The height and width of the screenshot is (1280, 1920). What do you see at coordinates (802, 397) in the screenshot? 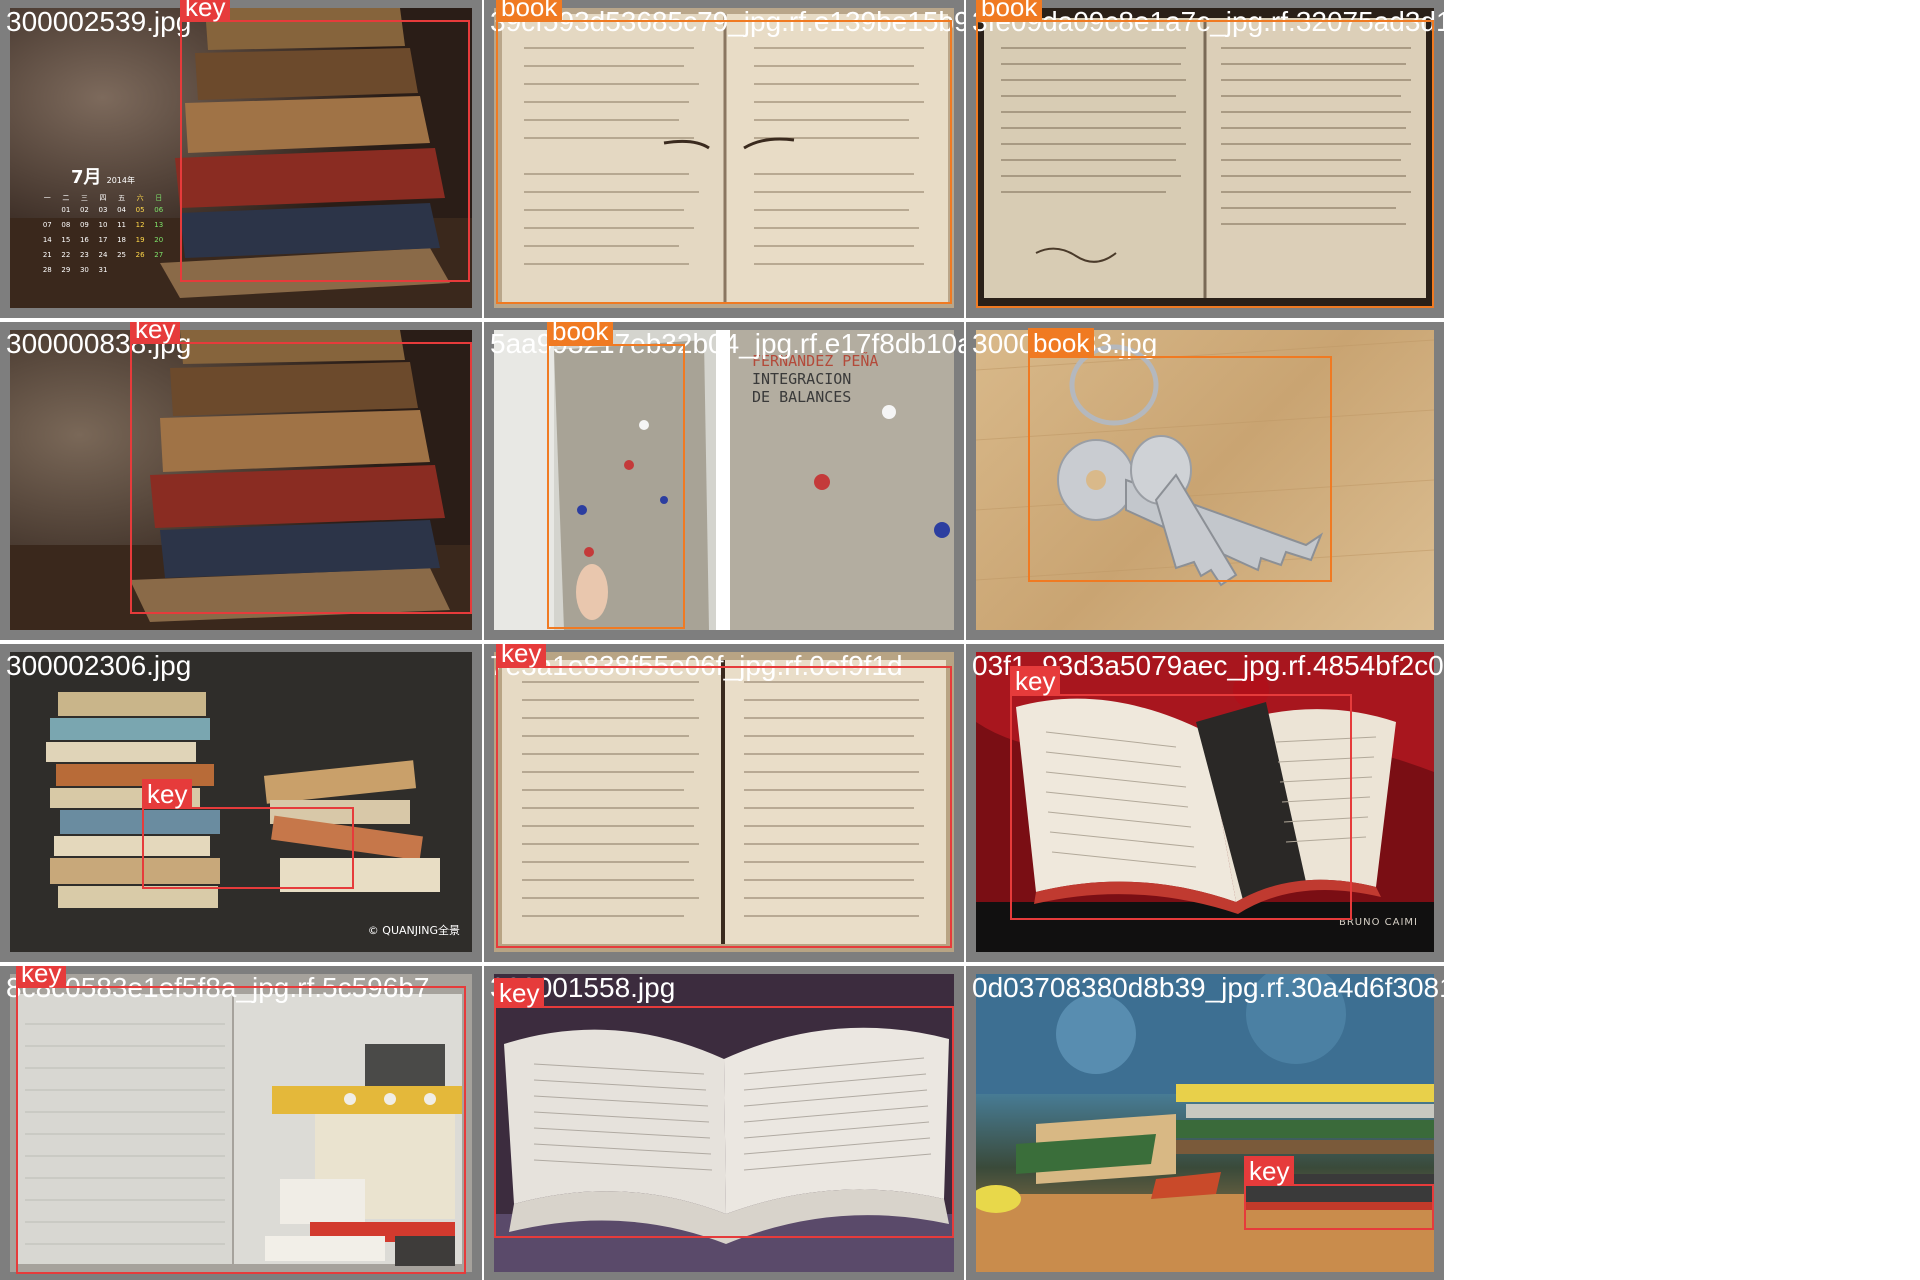
I see `book-title: DE BALANCES` at bounding box center [802, 397].